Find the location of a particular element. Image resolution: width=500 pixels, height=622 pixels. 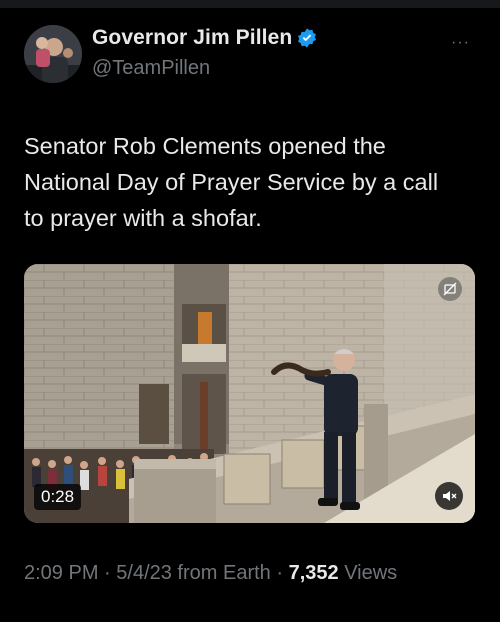

author-name: Governor Jim Pillen is located at coordinates (192, 38).